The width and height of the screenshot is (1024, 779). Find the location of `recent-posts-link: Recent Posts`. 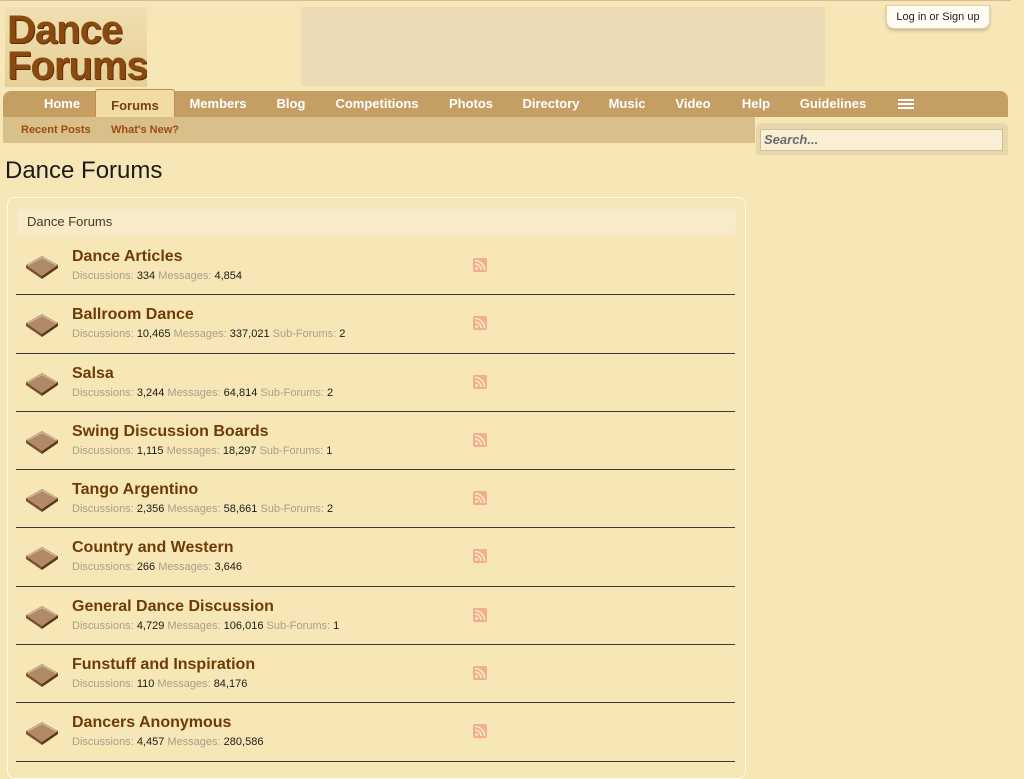

recent-posts-link: Recent Posts is located at coordinates (56, 130).